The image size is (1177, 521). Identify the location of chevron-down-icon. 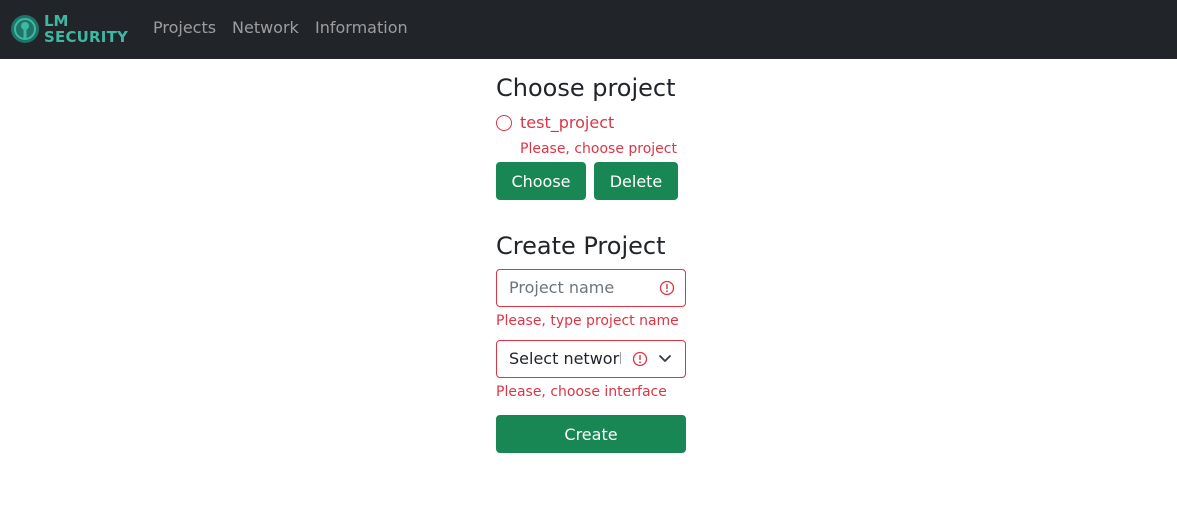
(665, 358).